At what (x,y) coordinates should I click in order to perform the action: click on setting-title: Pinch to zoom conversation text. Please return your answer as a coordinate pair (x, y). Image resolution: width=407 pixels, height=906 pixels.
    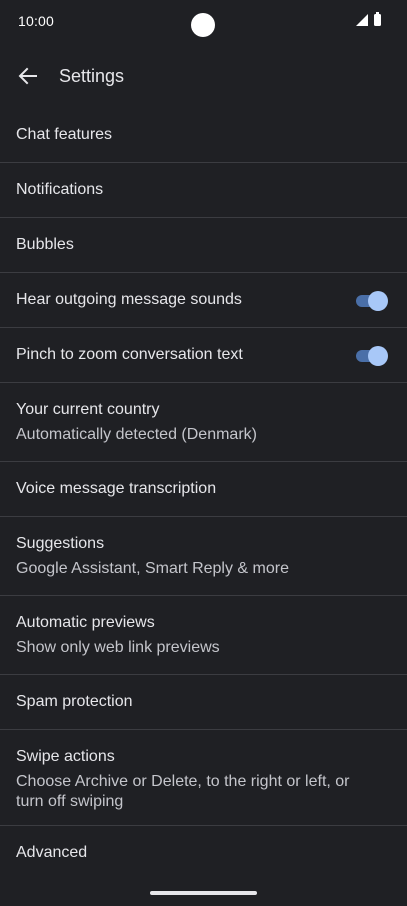
    Looking at the image, I should click on (129, 354).